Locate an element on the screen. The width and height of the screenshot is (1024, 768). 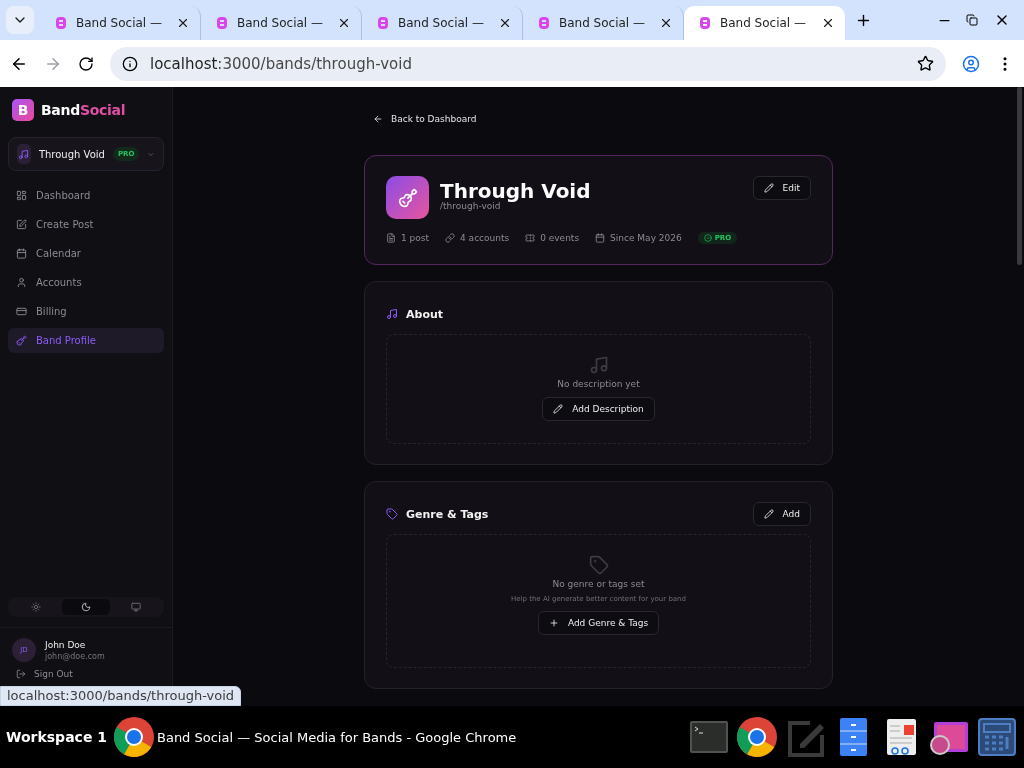
sign-out-button: Sign Out is located at coordinates (86, 674).